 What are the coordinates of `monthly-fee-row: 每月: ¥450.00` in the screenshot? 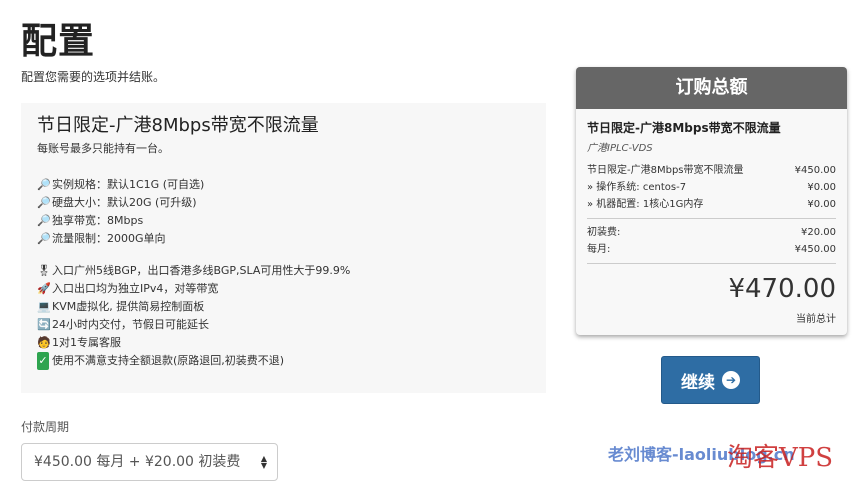 It's located at (711, 249).